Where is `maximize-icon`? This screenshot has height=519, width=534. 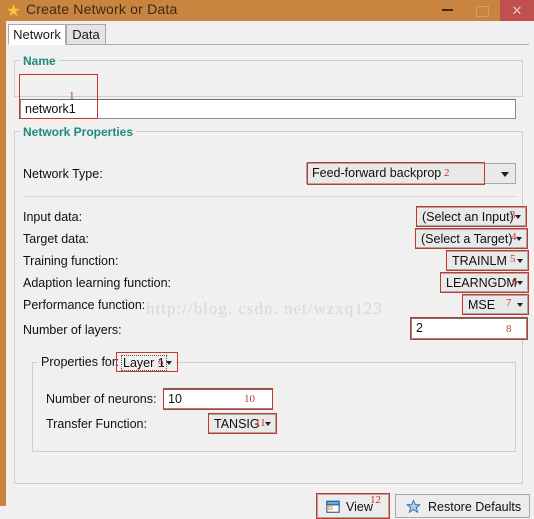
maximize-icon is located at coordinates (482, 11).